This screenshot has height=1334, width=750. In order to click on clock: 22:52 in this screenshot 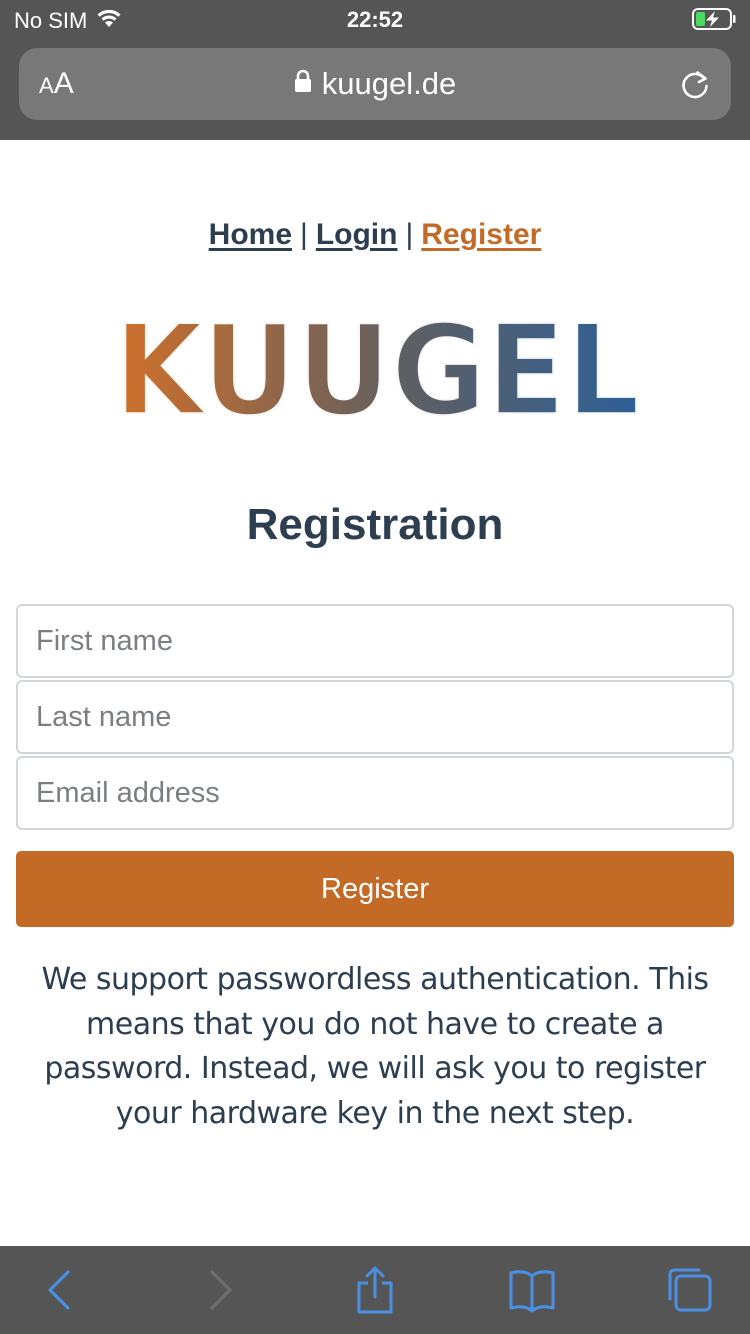, I will do `click(375, 19)`.